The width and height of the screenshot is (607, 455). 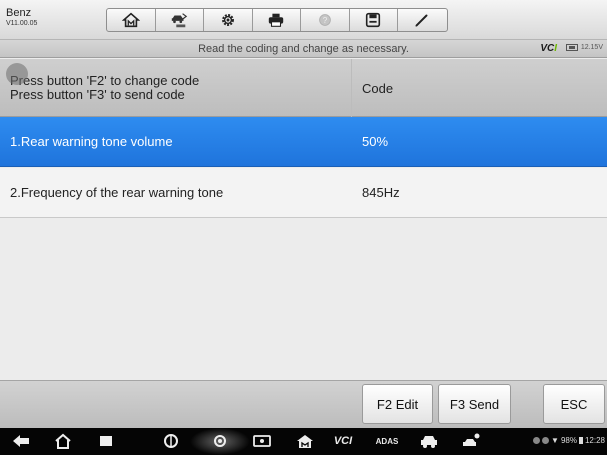 I want to click on back-button, so click(x=21, y=441).